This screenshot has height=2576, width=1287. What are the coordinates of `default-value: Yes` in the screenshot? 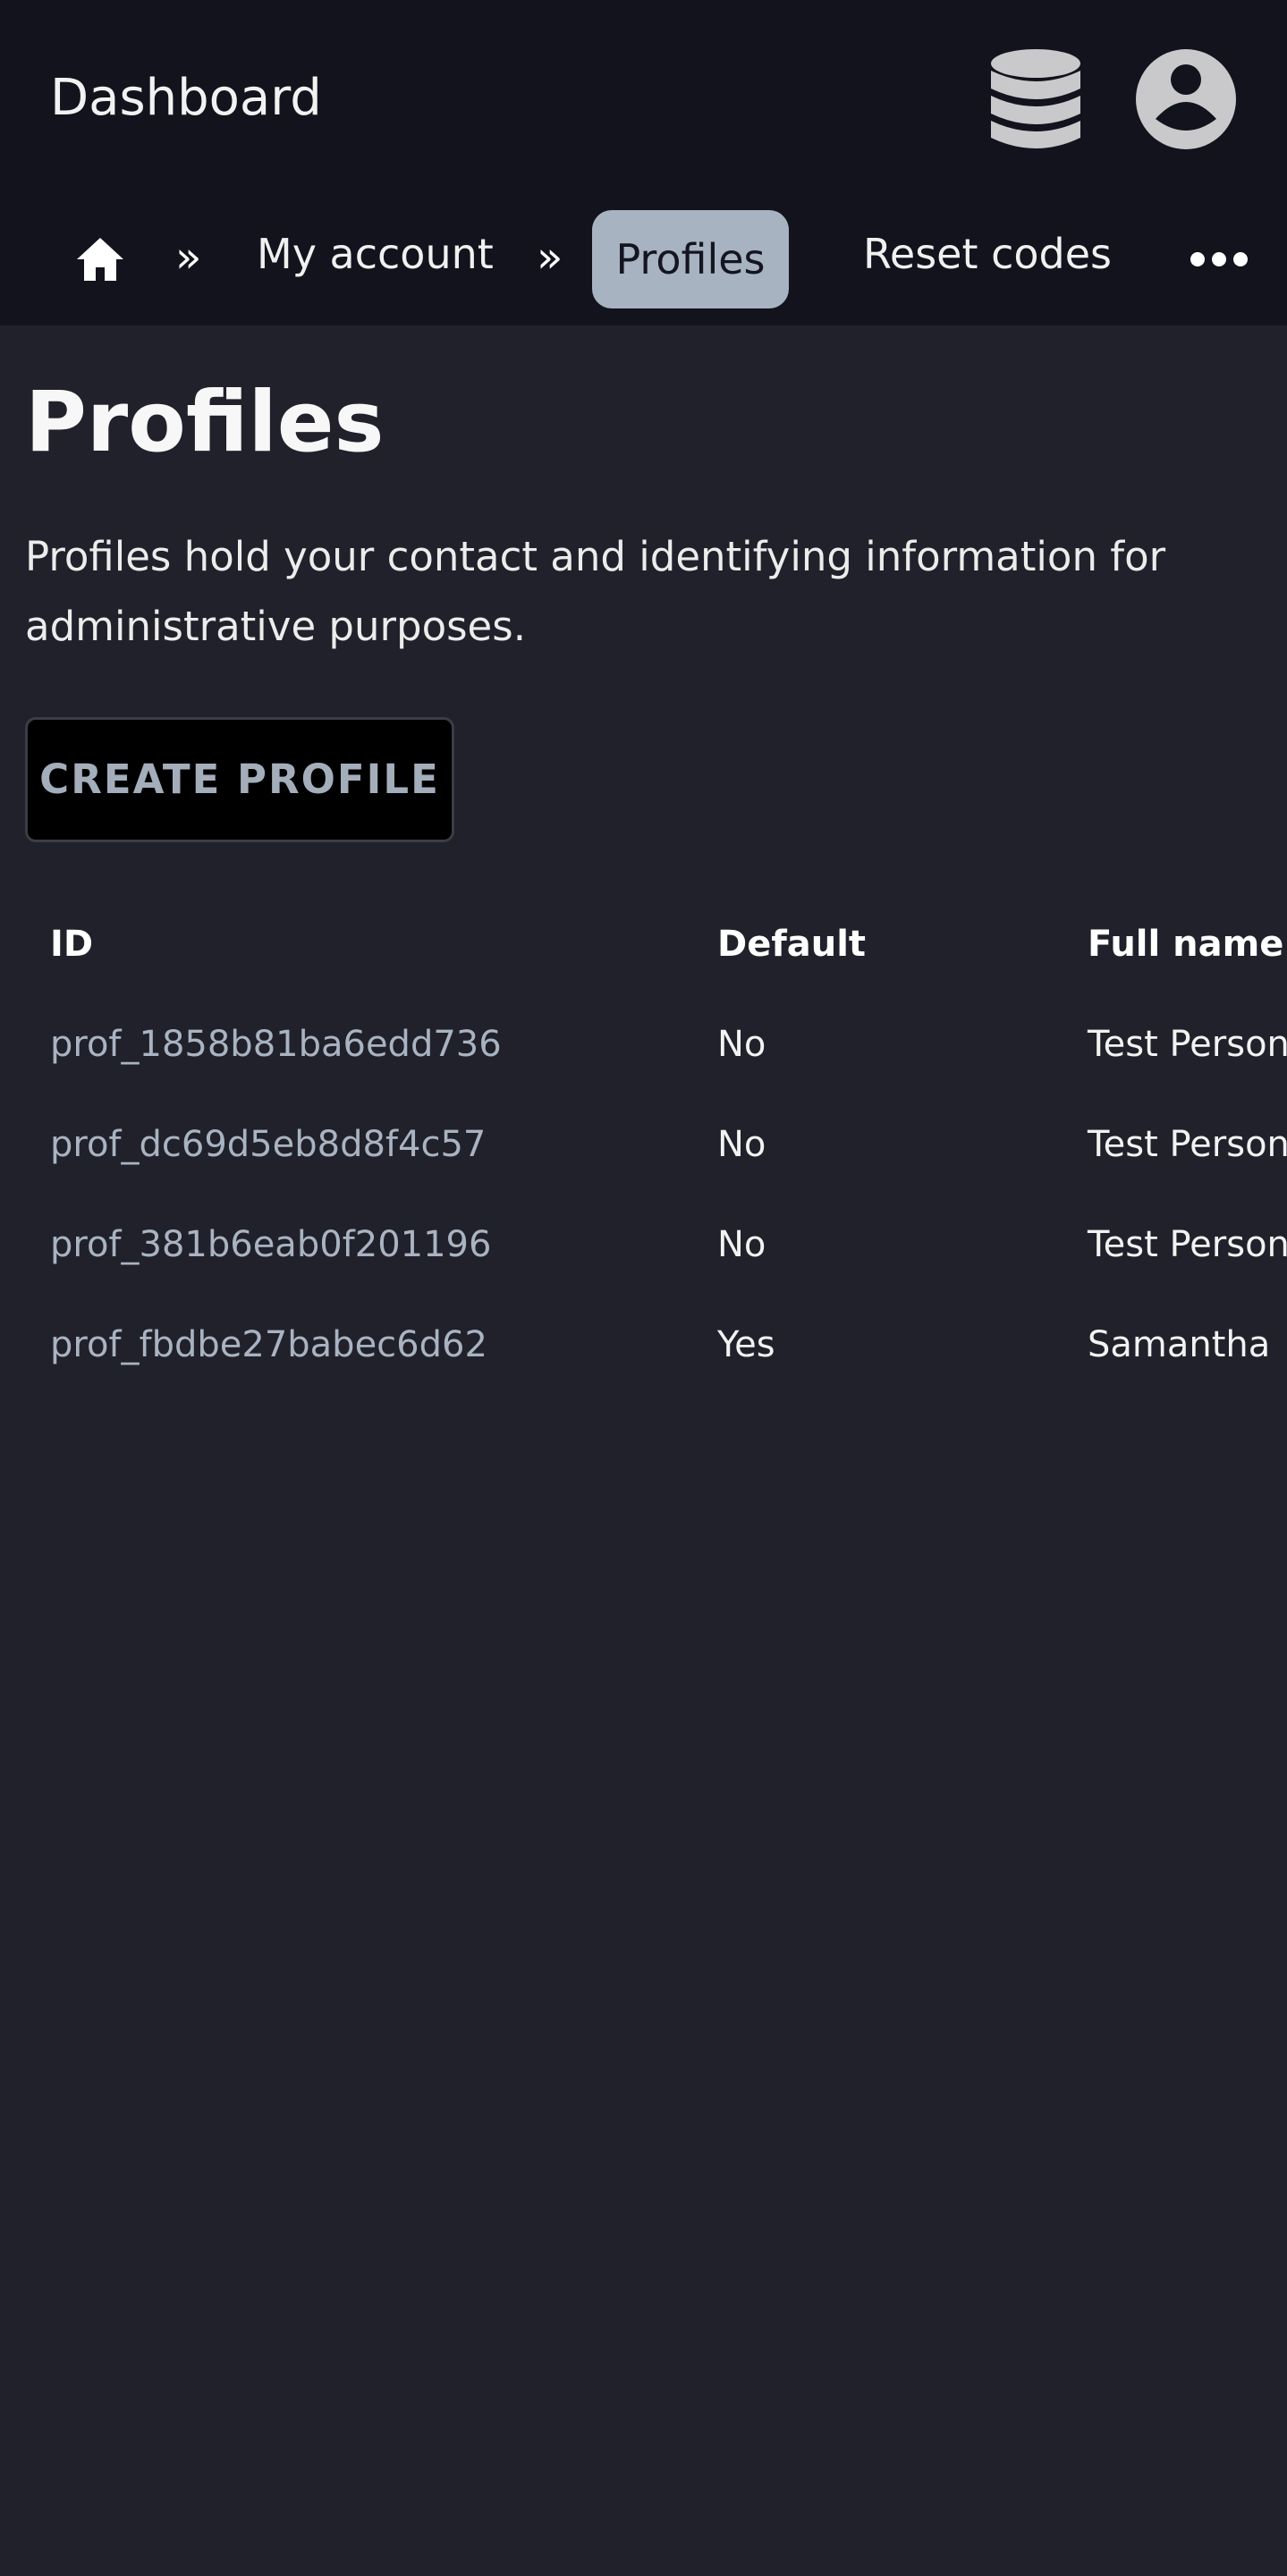 It's located at (746, 1344).